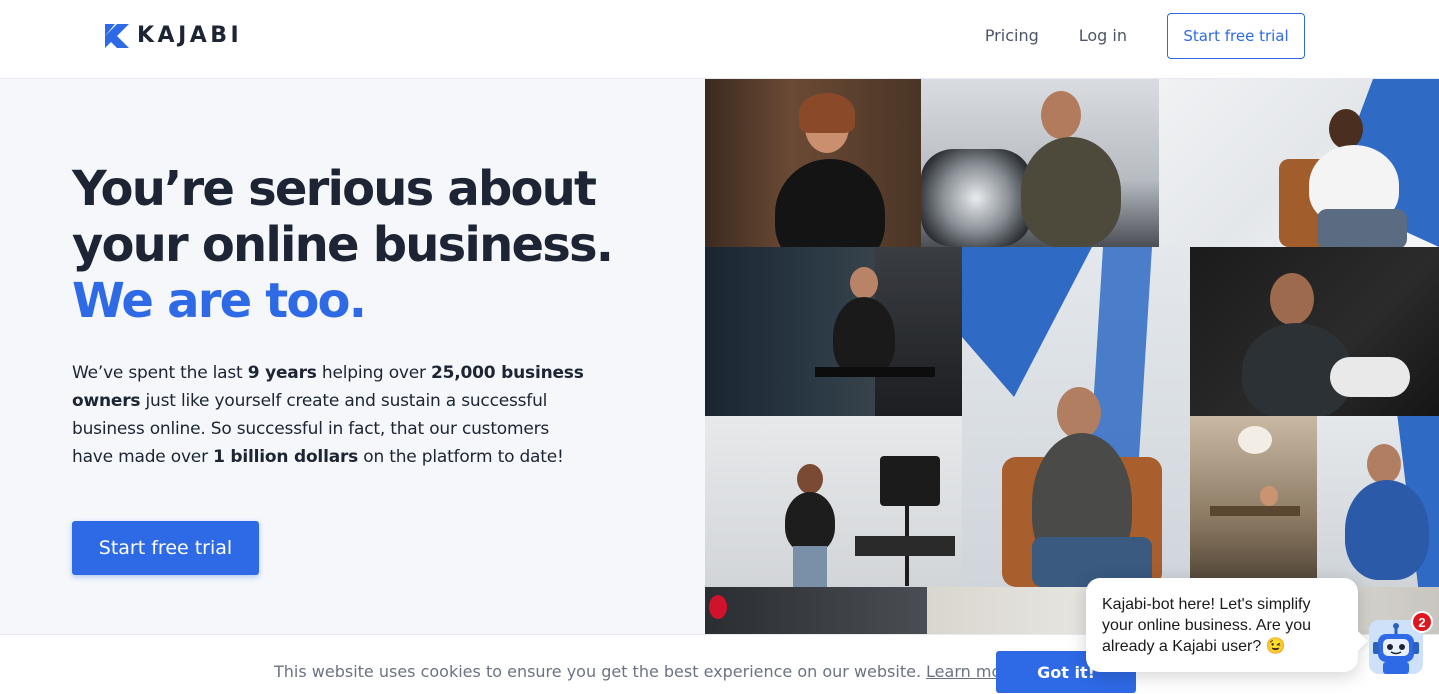 The height and width of the screenshot is (694, 1439). I want to click on site-header: KAJABI Pricing Log in Start free trial, so click(719, 39).